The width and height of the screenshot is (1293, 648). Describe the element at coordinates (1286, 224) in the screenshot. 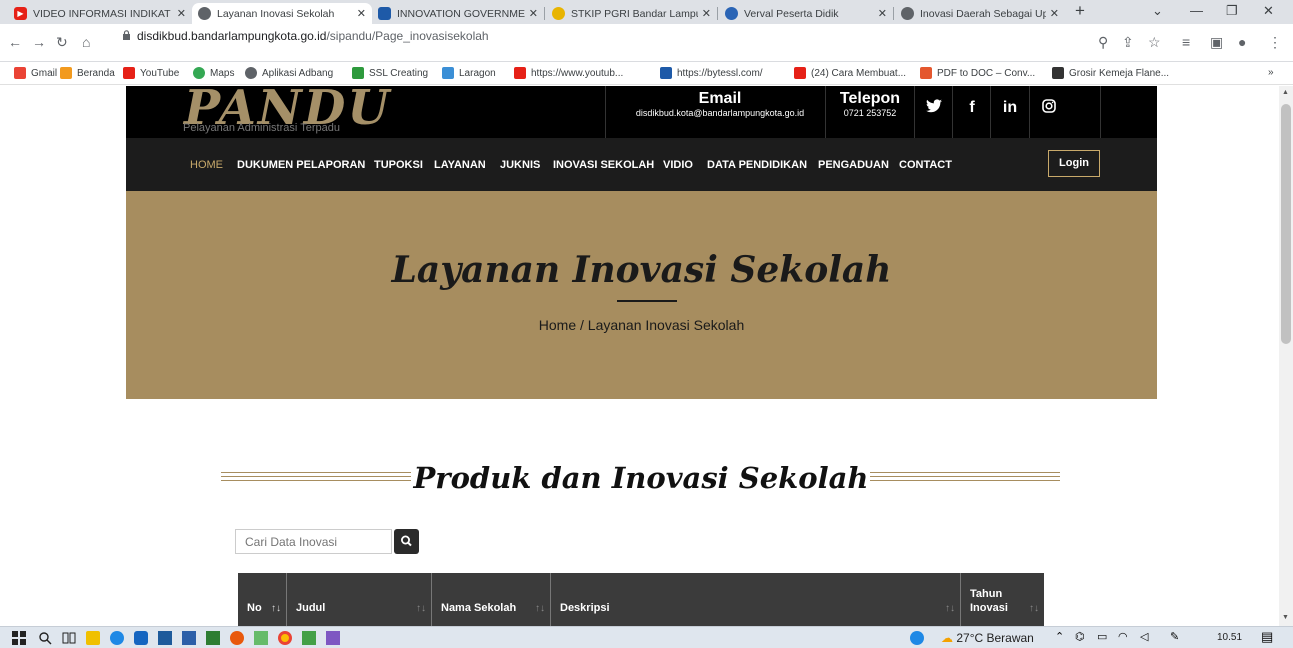

I see `scroll-thumb` at that location.